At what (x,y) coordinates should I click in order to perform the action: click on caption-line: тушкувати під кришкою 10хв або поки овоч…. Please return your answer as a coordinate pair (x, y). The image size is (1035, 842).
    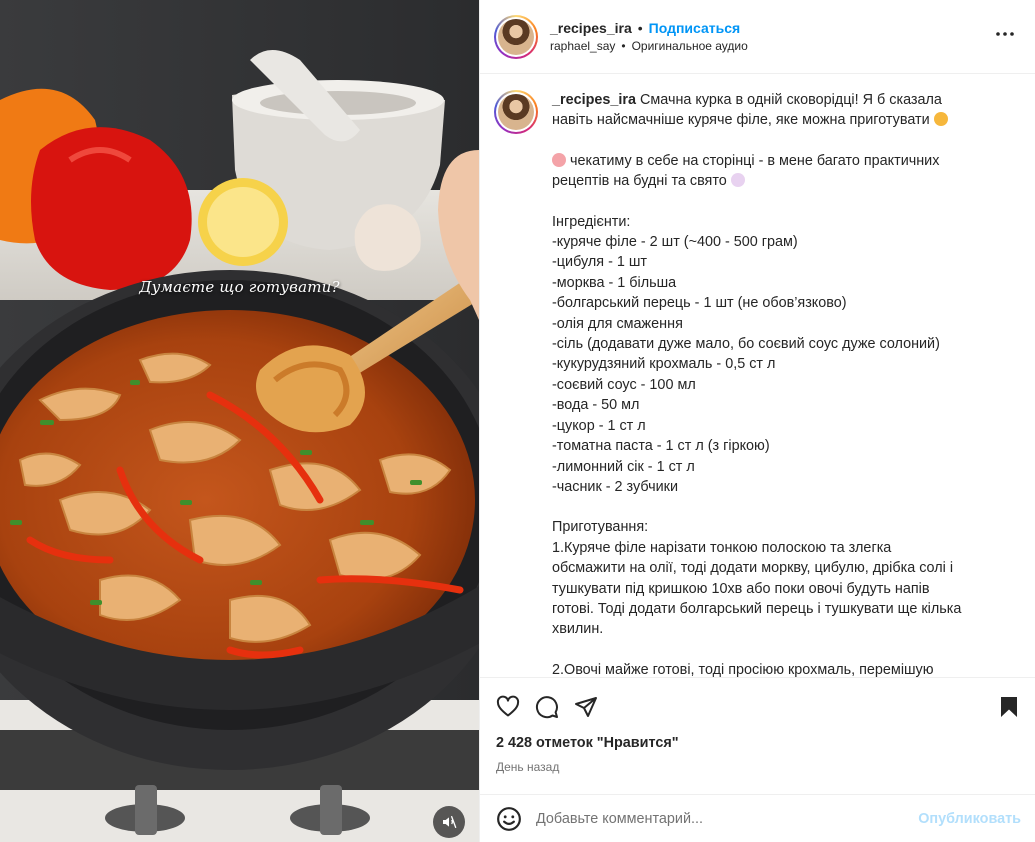
    Looking at the image, I should click on (741, 588).